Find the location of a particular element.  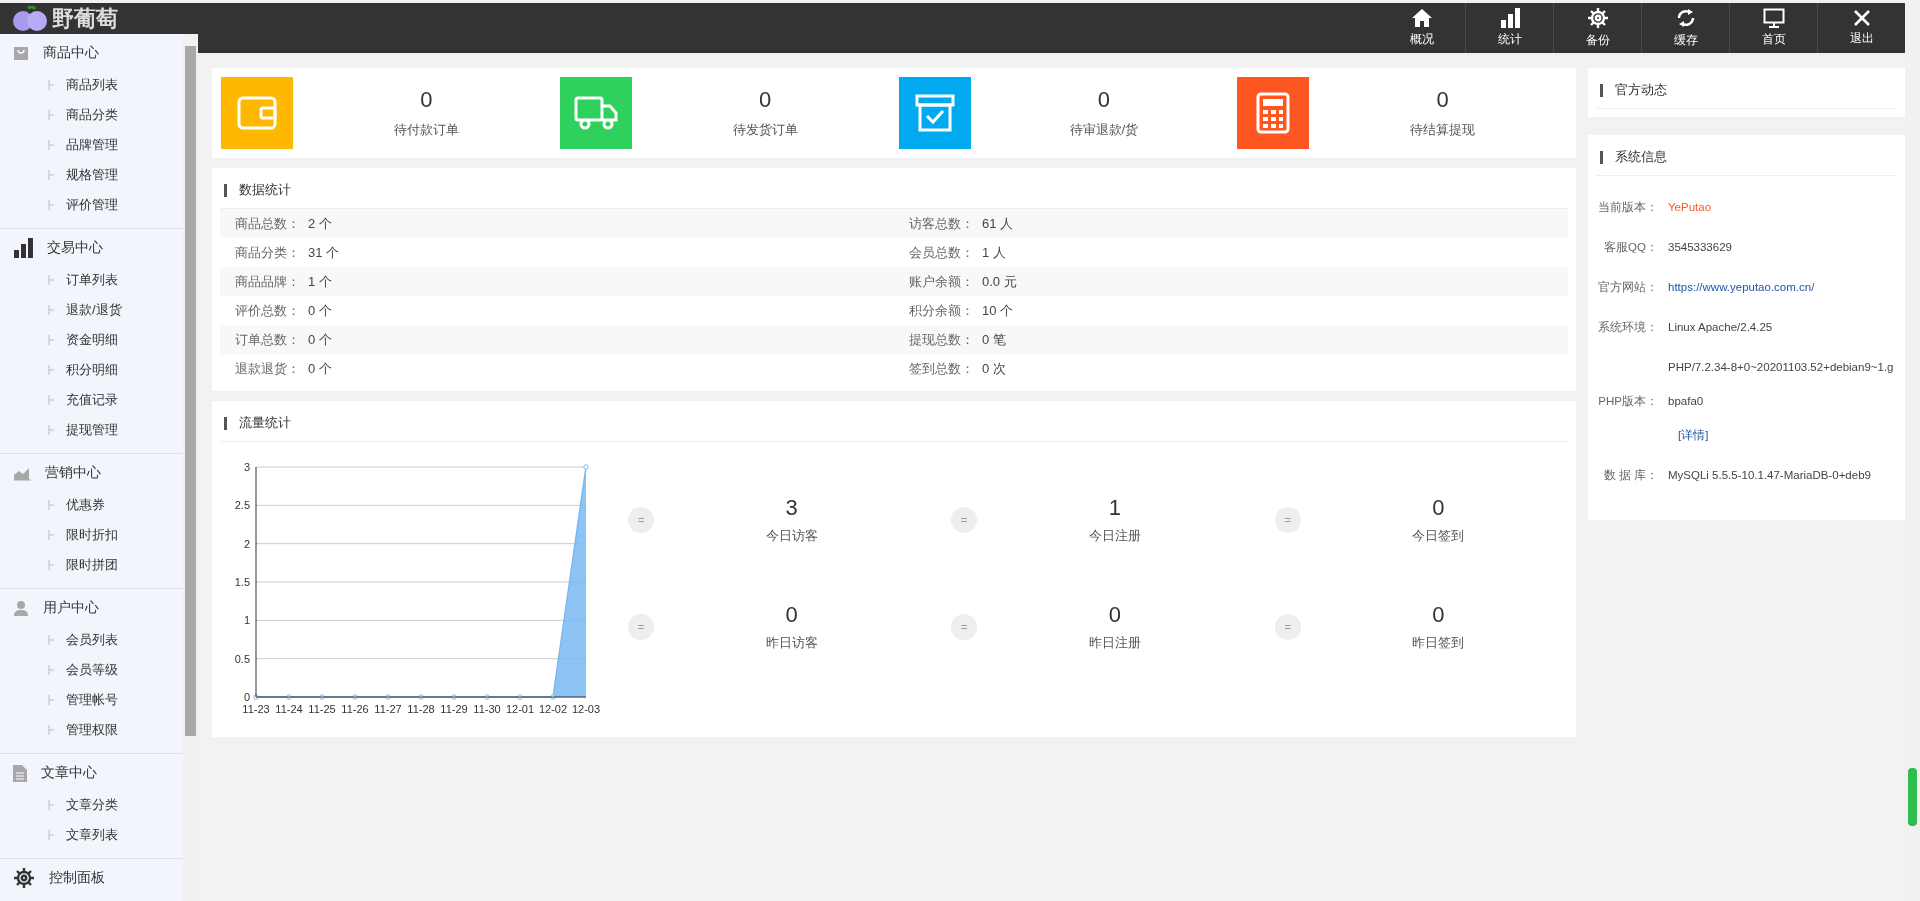

count-label: 待付款订单 is located at coordinates (426, 130).